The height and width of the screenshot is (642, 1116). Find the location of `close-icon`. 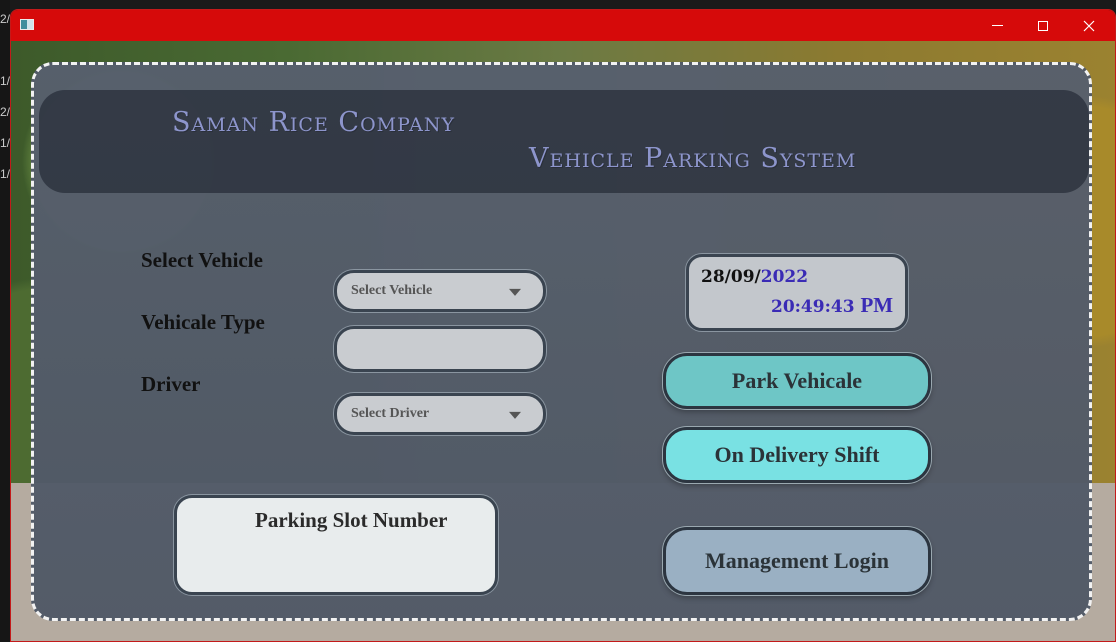

close-icon is located at coordinates (1089, 25).